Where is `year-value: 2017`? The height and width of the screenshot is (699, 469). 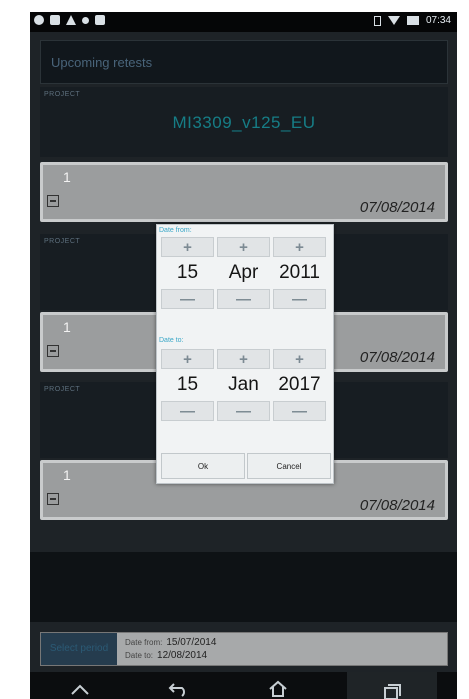
year-value: 2017 is located at coordinates (299, 385).